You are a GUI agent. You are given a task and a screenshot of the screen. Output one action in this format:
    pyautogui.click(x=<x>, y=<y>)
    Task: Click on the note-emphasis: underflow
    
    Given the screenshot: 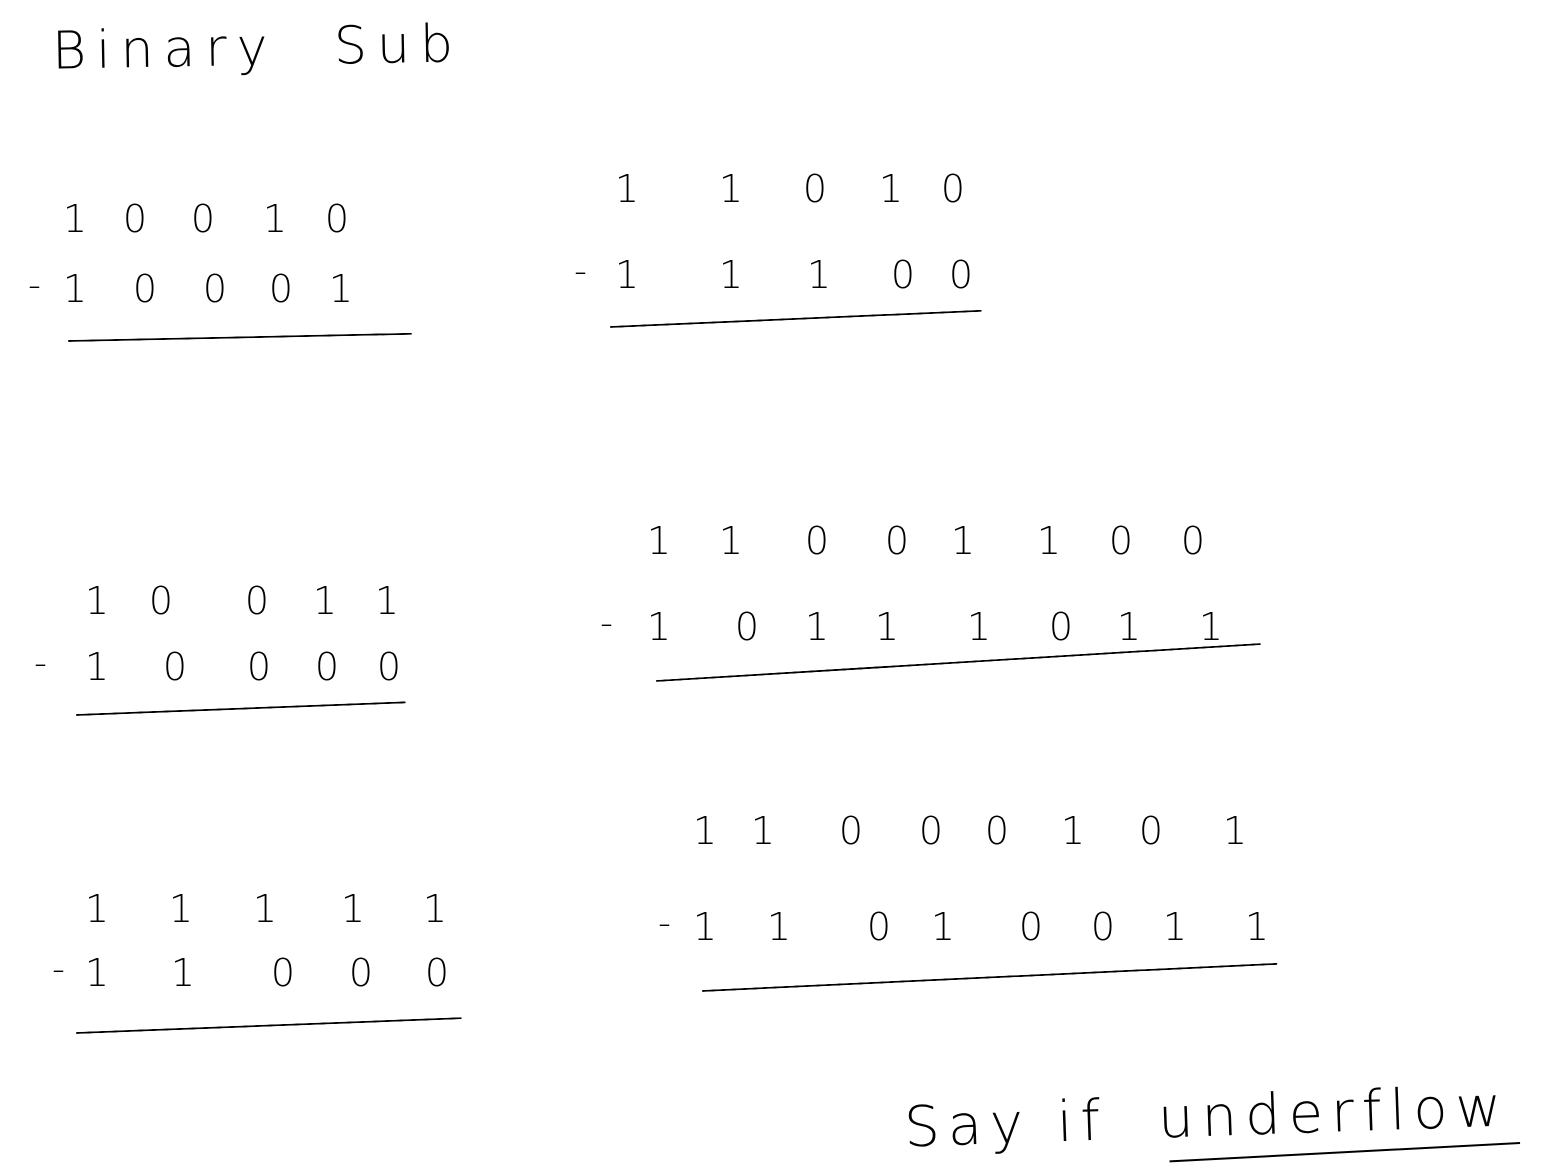 What is the action you would take?
    pyautogui.click(x=1333, y=1113)
    